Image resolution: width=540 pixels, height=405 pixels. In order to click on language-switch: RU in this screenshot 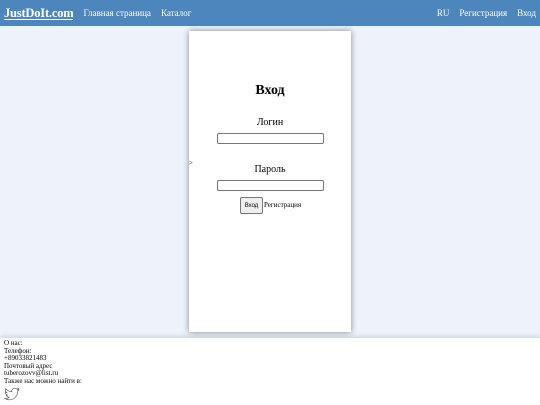, I will do `click(443, 13)`.